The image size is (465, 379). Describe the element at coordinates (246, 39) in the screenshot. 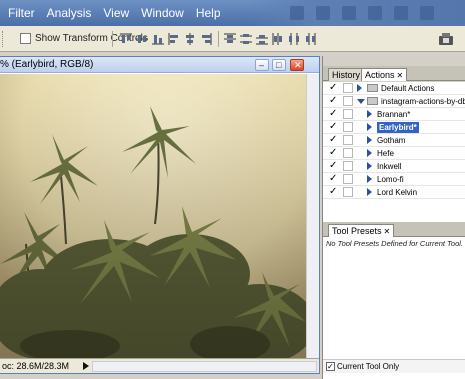

I see `distribute-vertical-centers-icon` at that location.